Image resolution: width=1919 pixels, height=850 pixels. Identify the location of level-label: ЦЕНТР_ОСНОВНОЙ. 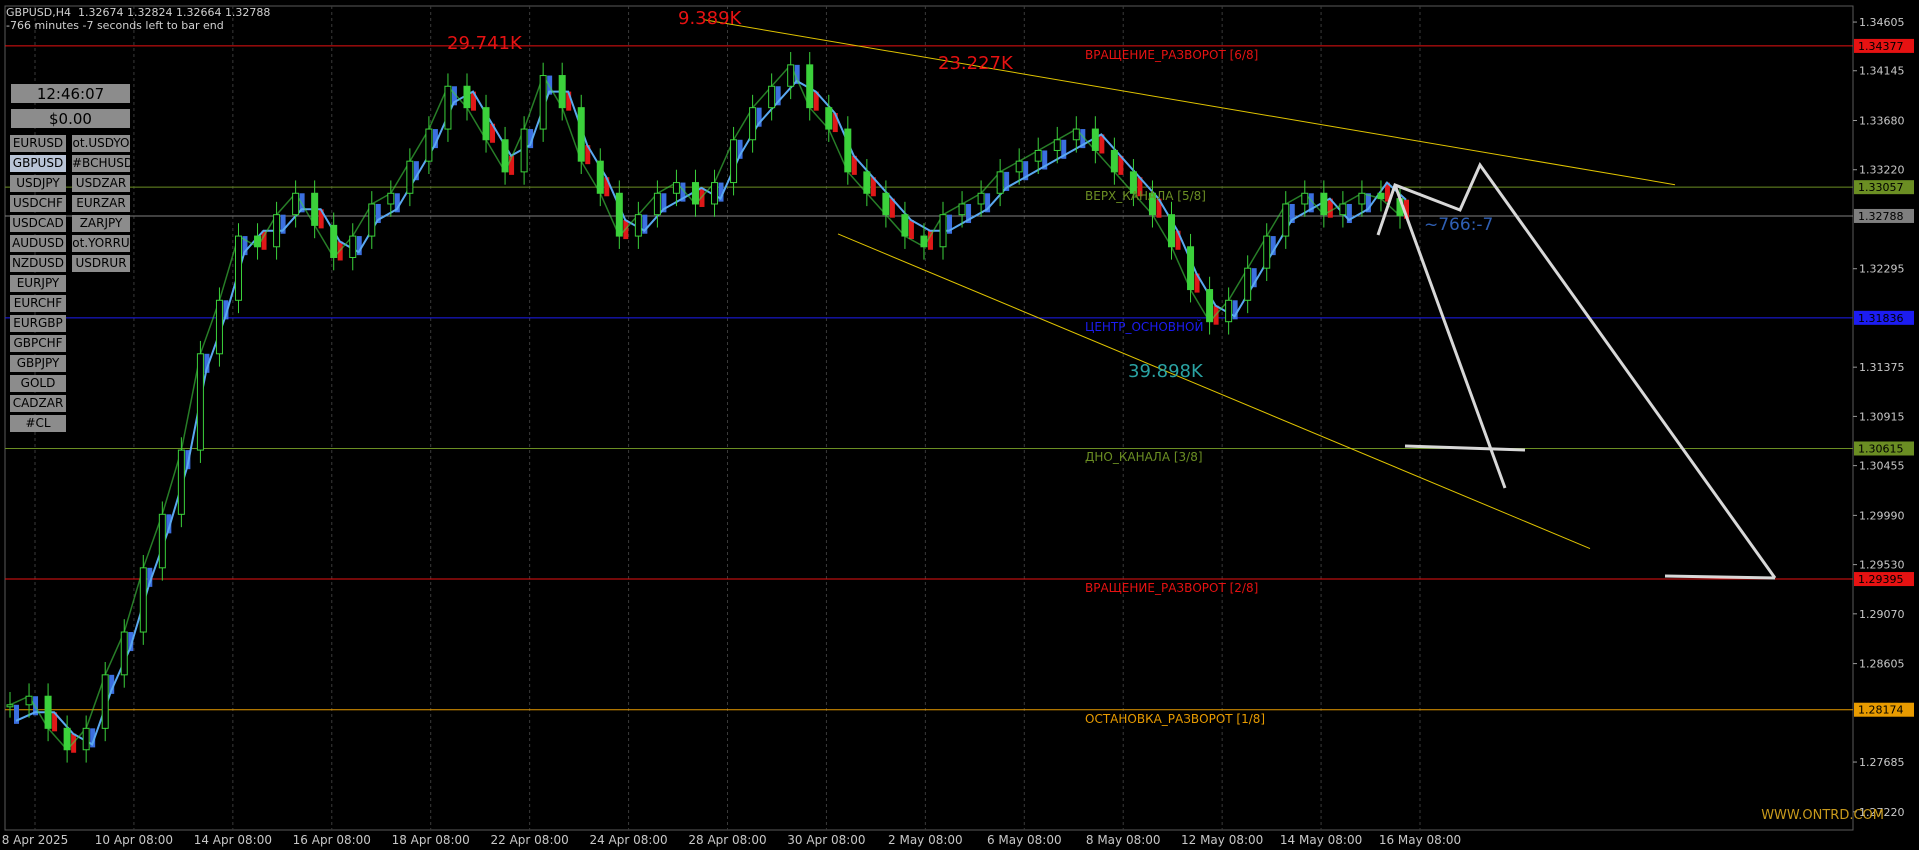
(1144, 326).